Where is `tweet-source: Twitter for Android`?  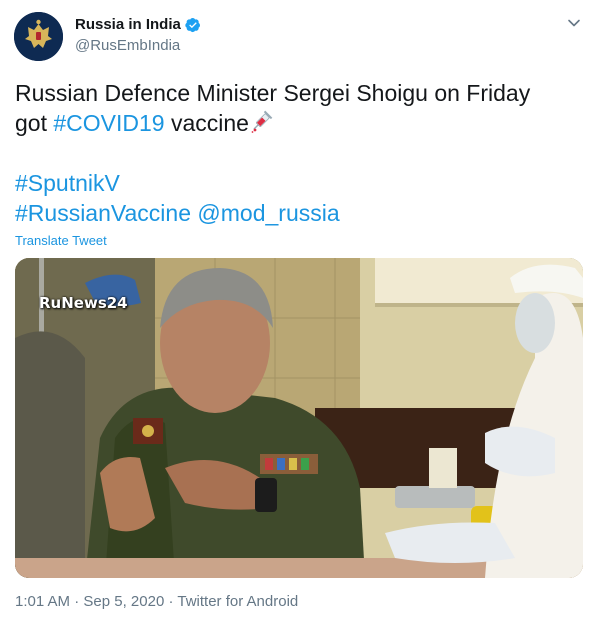 tweet-source: Twitter for Android is located at coordinates (238, 601).